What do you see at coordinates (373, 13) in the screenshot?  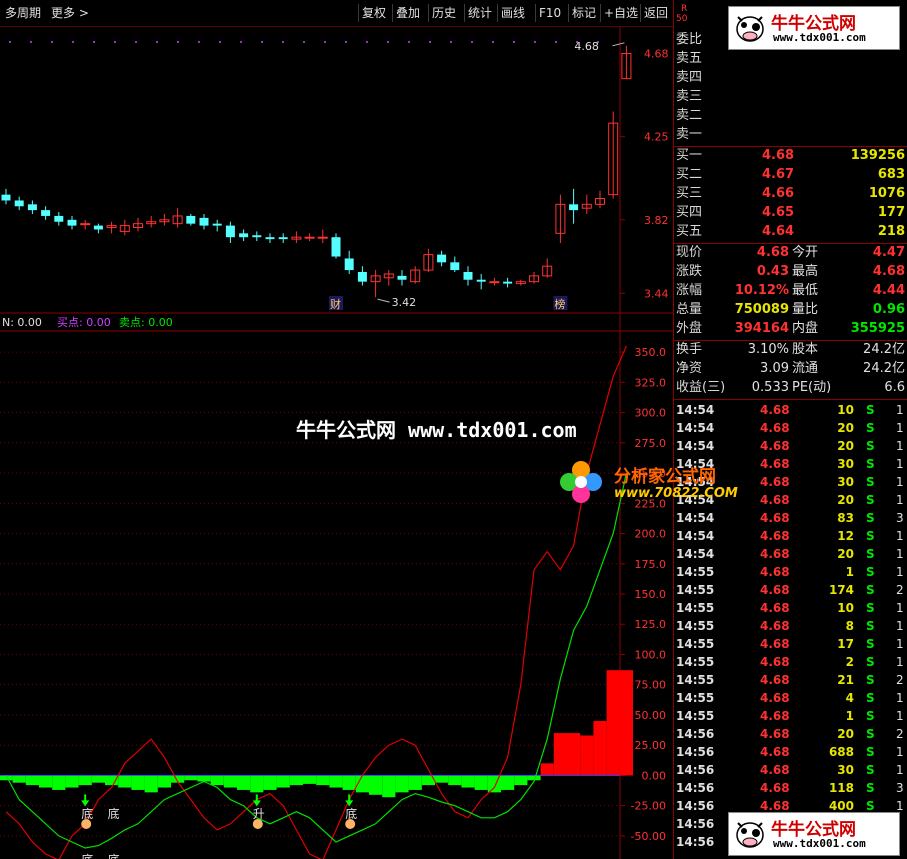 I see `toolbar-button-0: 复权` at bounding box center [373, 13].